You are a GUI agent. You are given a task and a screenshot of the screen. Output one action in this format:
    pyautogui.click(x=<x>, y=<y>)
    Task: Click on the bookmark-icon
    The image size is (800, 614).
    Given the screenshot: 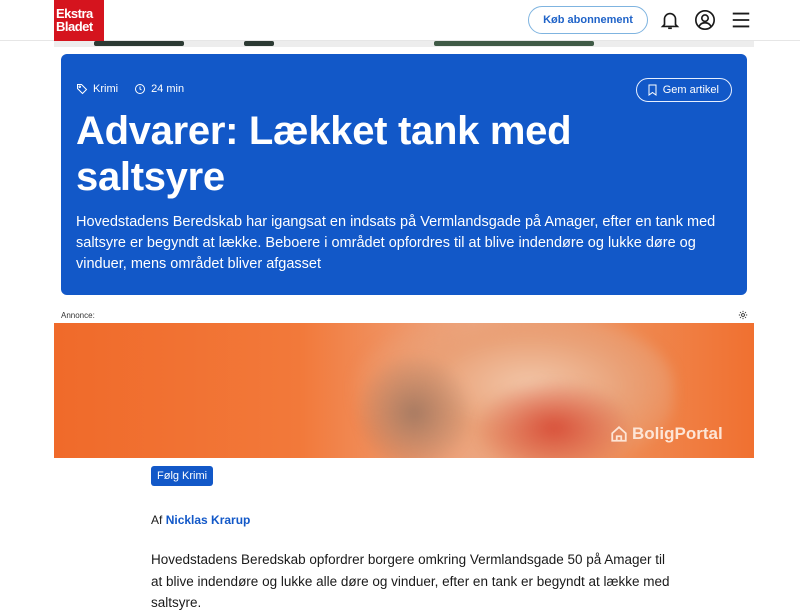 What is the action you would take?
    pyautogui.click(x=652, y=90)
    